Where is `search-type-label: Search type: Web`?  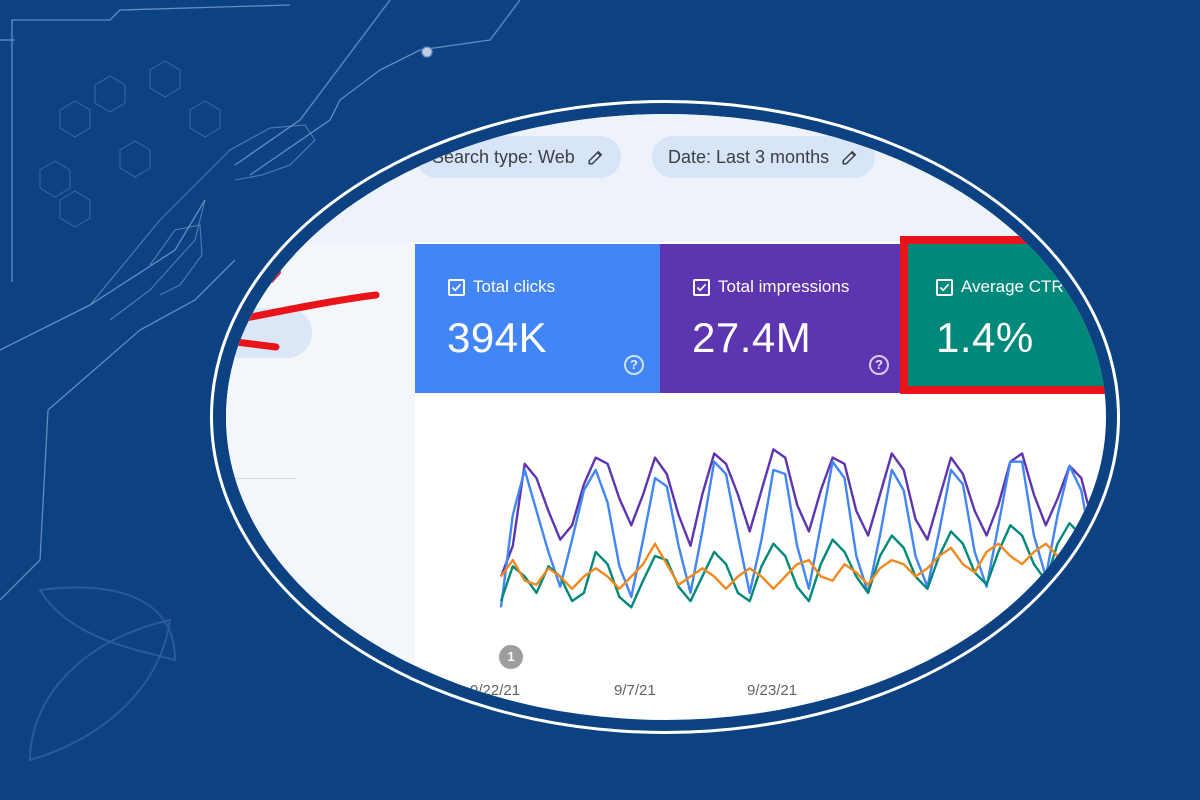 search-type-label: Search type: Web is located at coordinates (503, 156).